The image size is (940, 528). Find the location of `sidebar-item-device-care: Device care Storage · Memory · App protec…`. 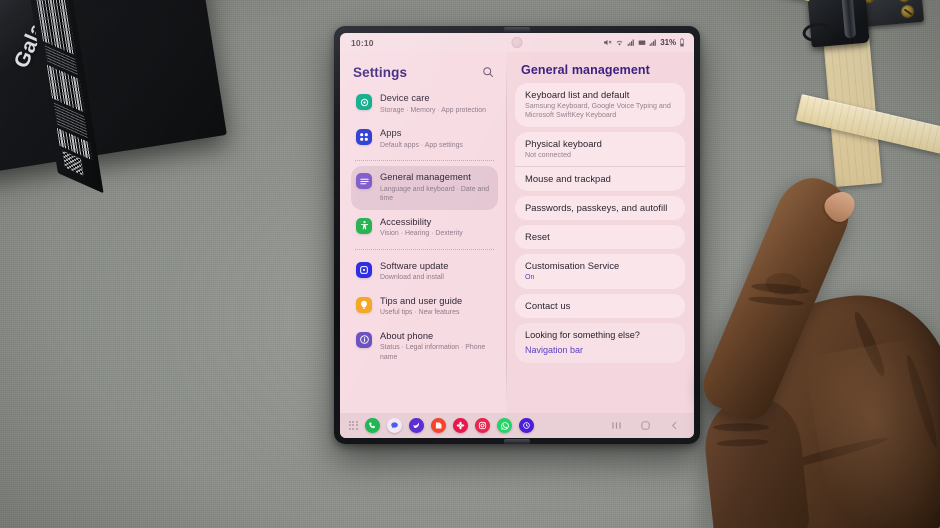

sidebar-item-device-care: Device care Storage · Memory · App protec… is located at coordinates (424, 104).